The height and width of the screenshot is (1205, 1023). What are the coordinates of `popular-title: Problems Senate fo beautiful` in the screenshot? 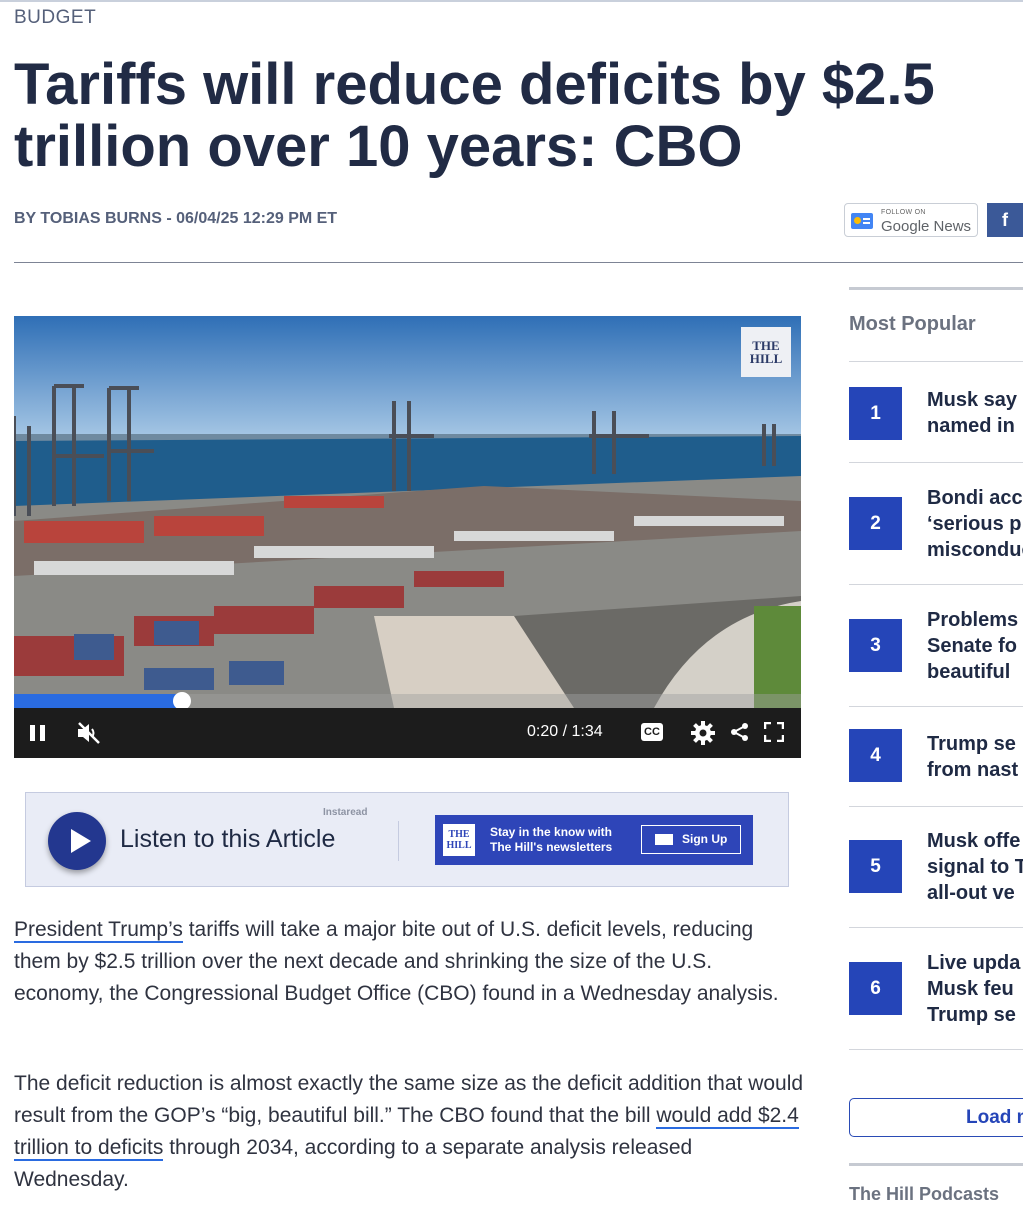 It's located at (975, 646).